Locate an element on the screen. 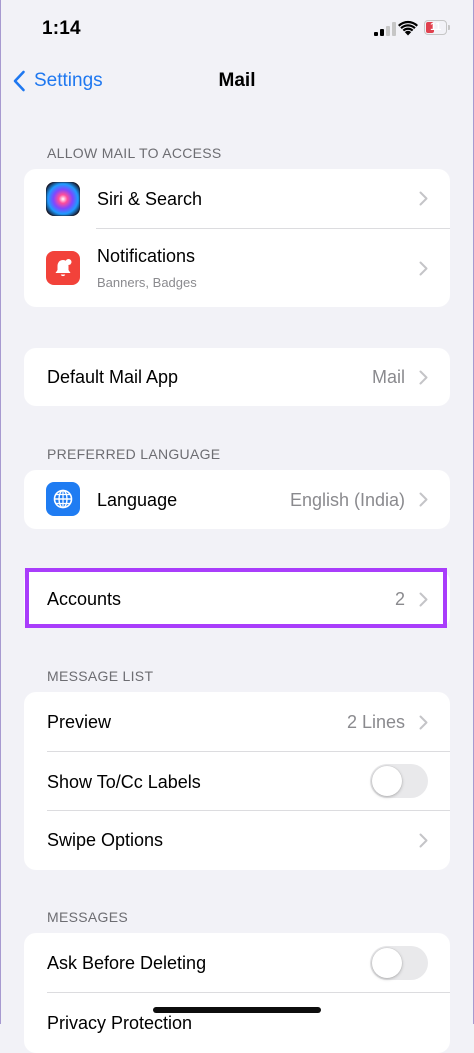 This screenshot has height=1053, width=474. notifications-row: Notifications Banners, Badges is located at coordinates (237, 268).